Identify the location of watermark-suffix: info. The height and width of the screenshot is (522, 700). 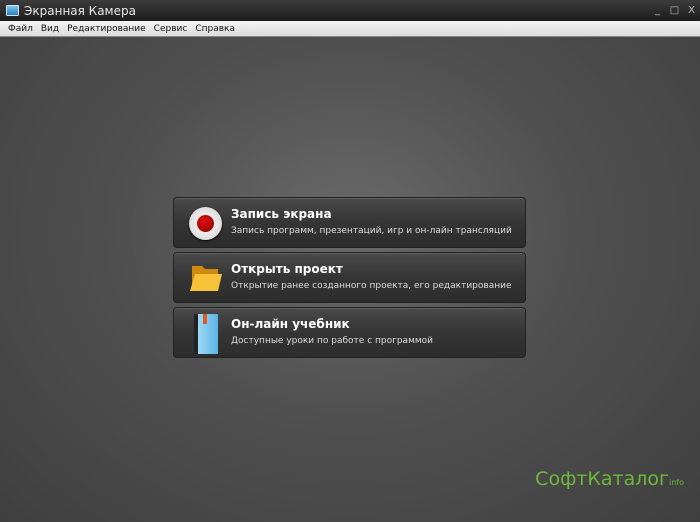
(676, 482).